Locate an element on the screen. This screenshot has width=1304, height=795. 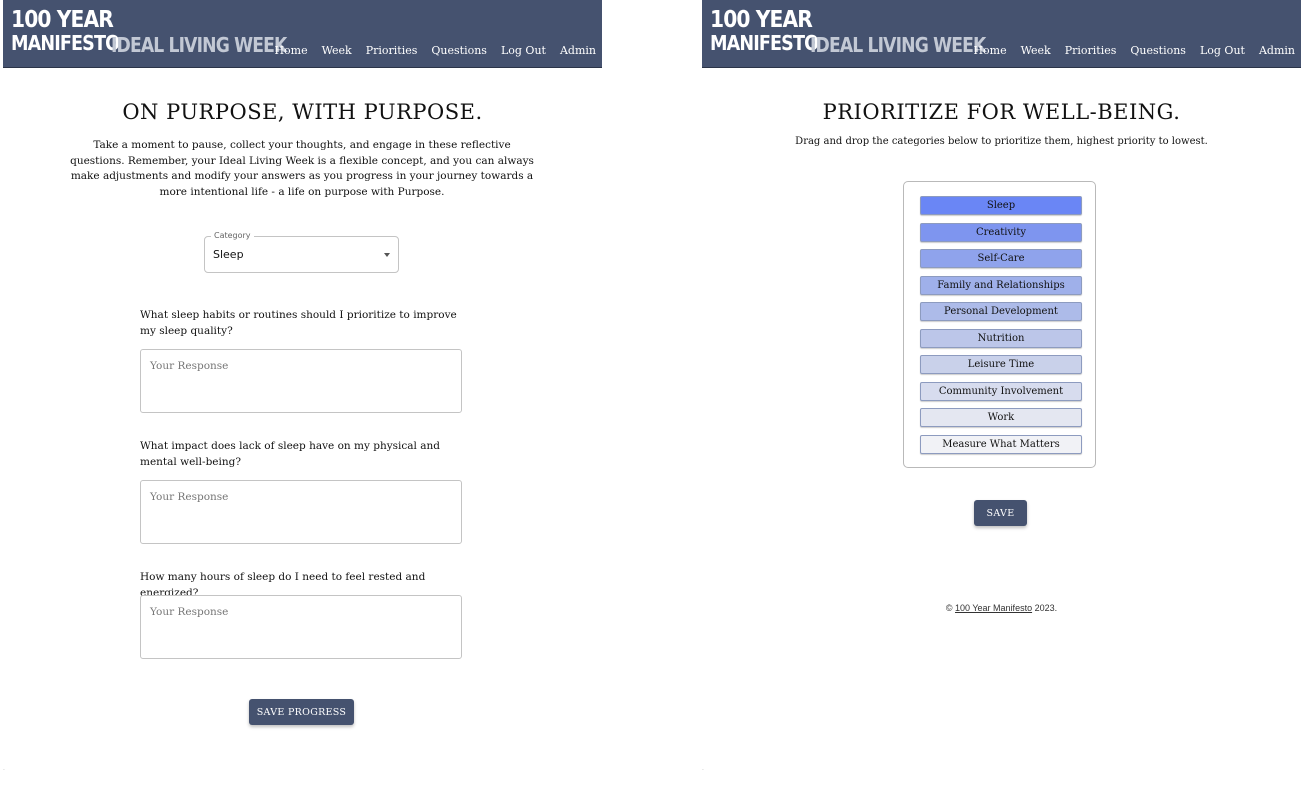
footer: © 100 Year Manifesto 2023. is located at coordinates (1001, 608).